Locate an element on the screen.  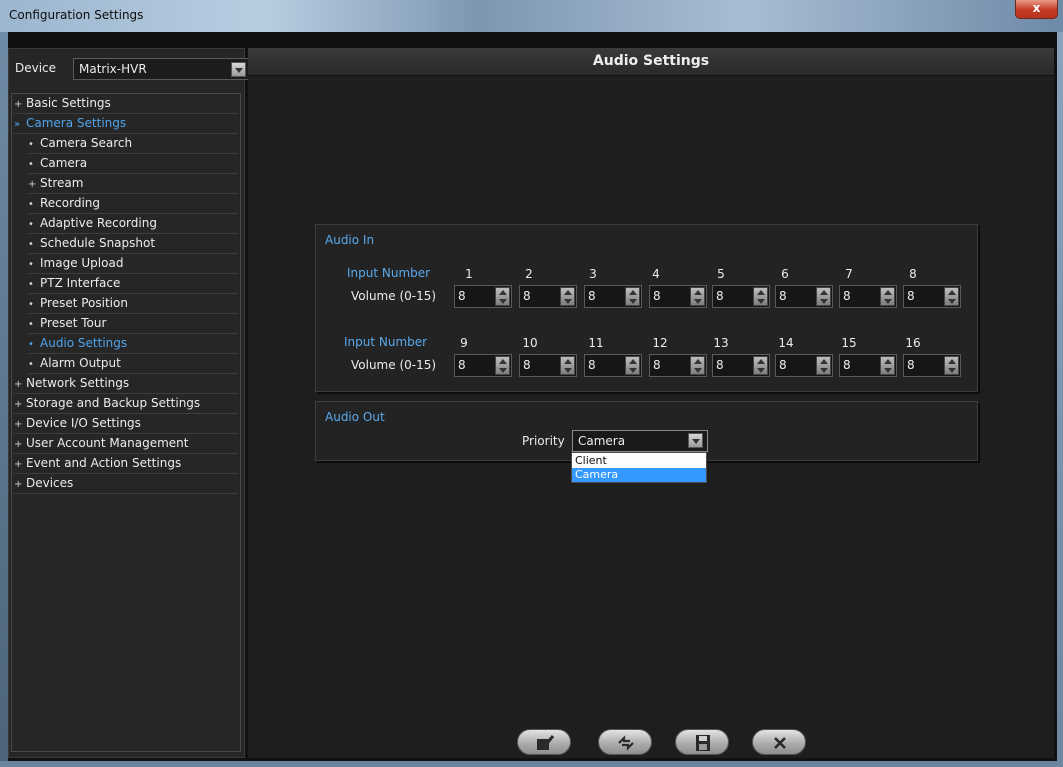
sidebar-item: + Device I/O Settings is located at coordinates (126, 424).